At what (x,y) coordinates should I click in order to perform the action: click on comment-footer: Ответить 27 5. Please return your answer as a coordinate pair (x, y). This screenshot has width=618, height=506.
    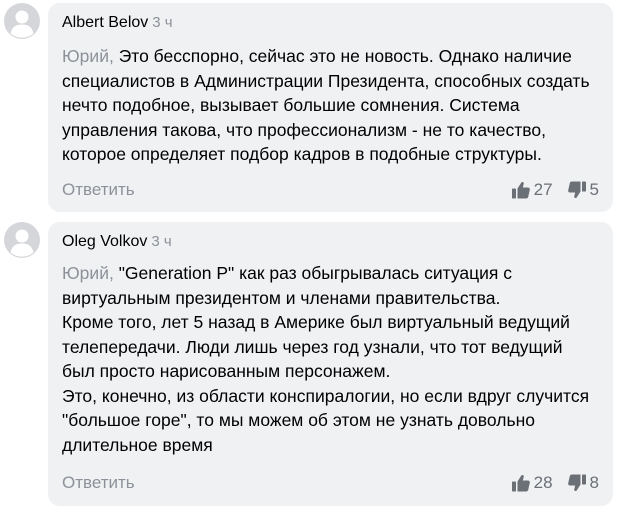
    Looking at the image, I should click on (330, 190).